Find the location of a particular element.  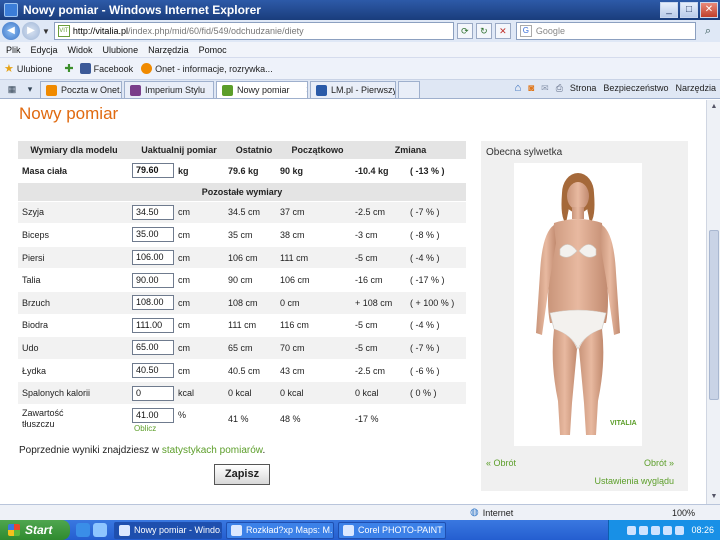

appearance-settings-link: Ustawienia wyglądu is located at coordinates (634, 481).